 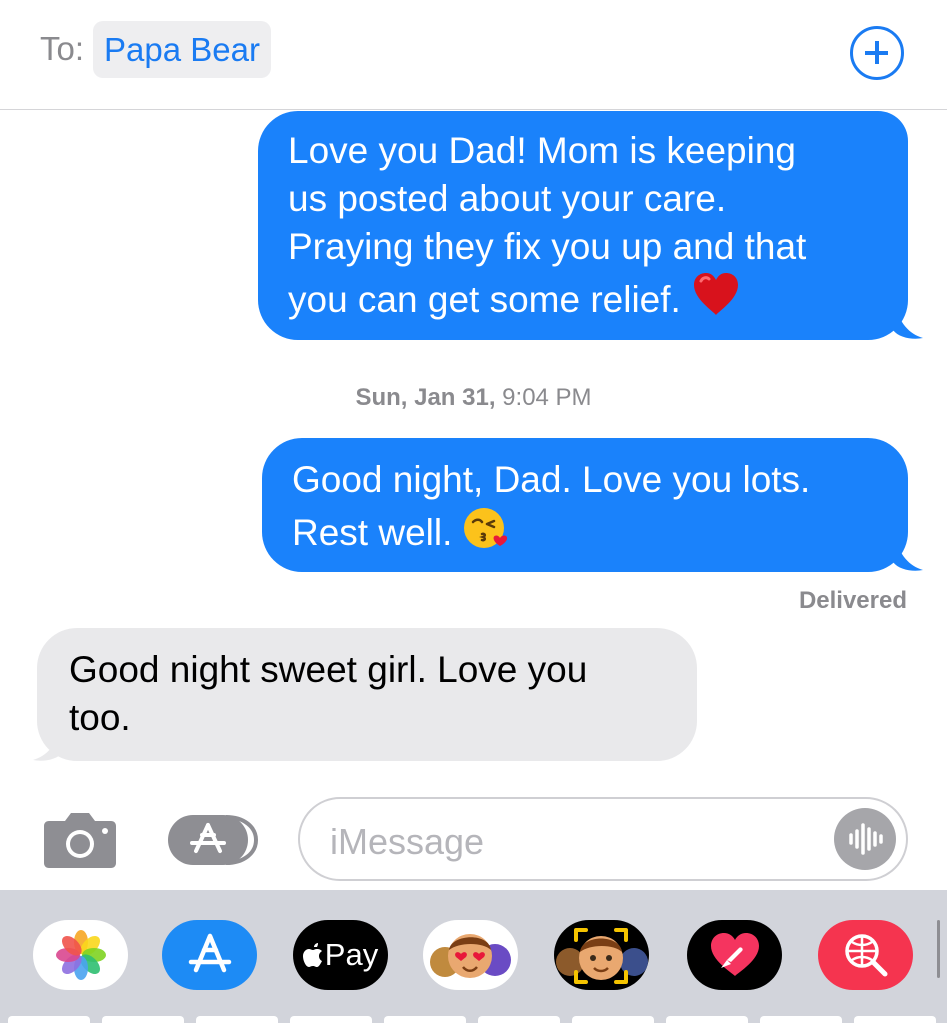 What do you see at coordinates (547, 397) in the screenshot?
I see `timestamp-time: 9:04 PM` at bounding box center [547, 397].